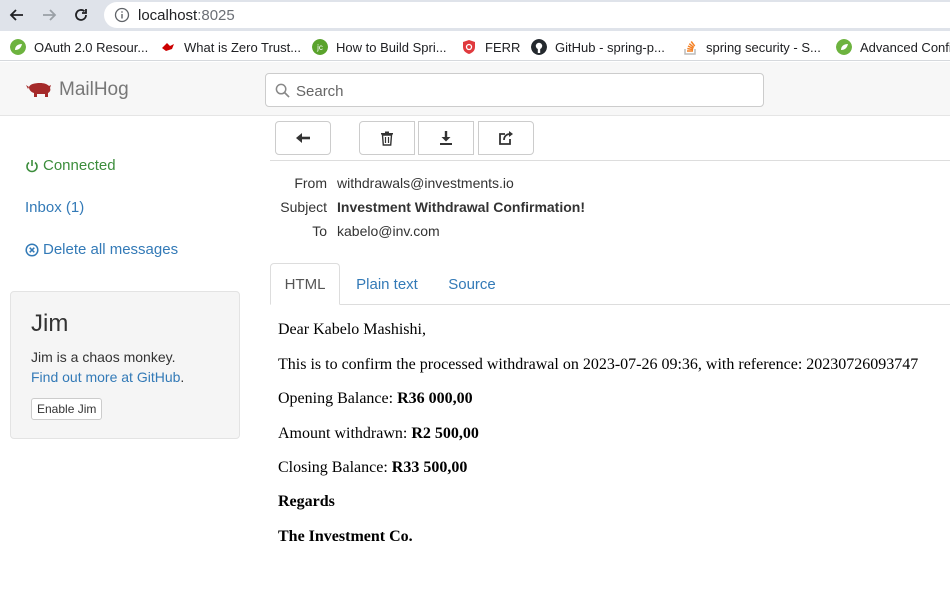 The width and height of the screenshot is (950, 606). Describe the element at coordinates (435, 398) in the screenshot. I see `opening-value: R36 000,00` at that location.